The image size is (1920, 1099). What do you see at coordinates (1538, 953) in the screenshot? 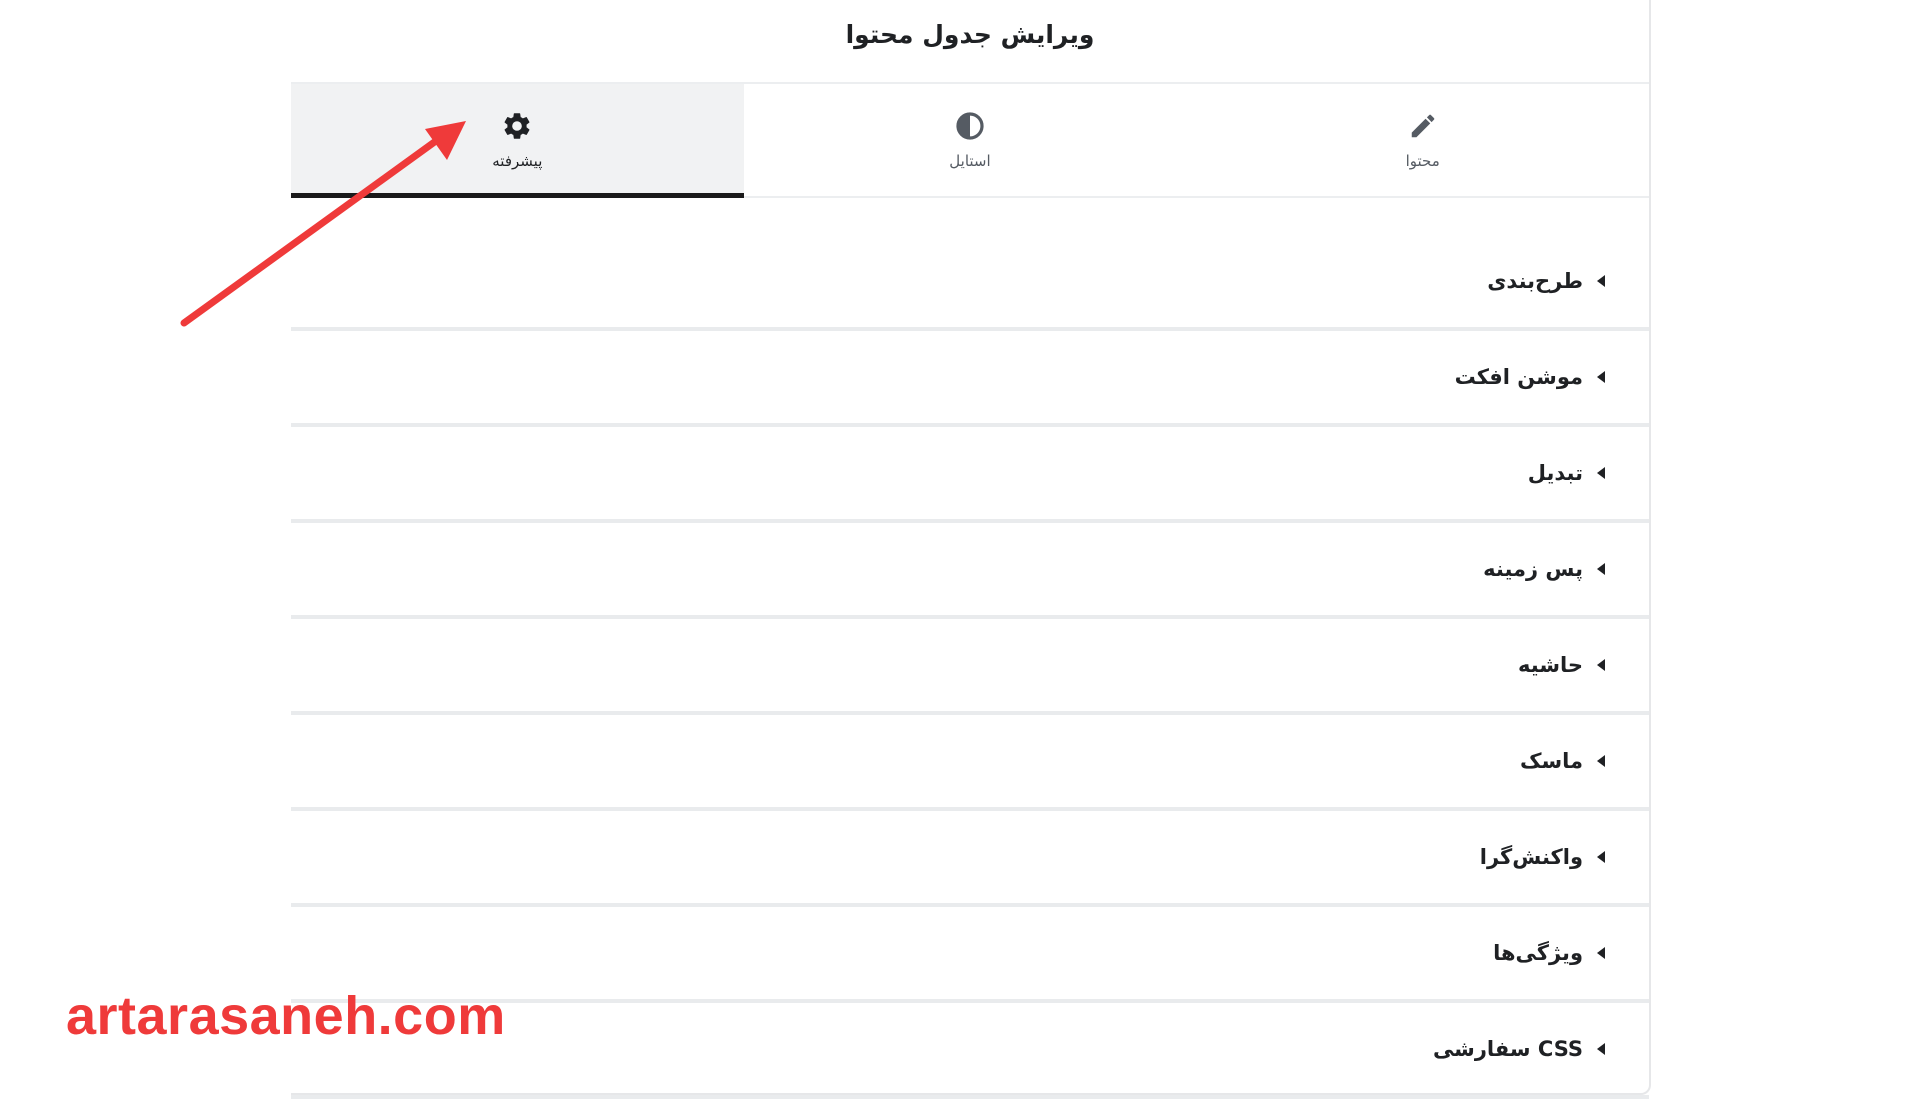
I see `section-attributes-label: ویژگی‌ها` at bounding box center [1538, 953].